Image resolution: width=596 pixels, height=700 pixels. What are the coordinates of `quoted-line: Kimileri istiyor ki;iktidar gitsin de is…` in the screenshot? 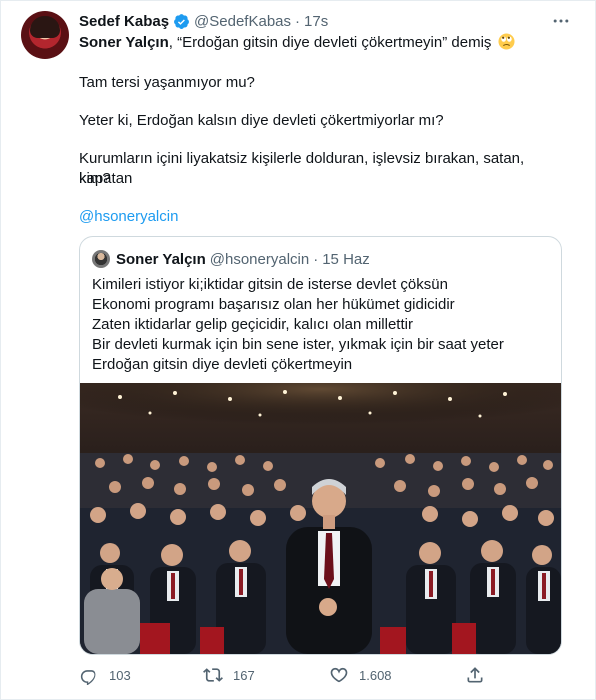 It's located at (270, 284).